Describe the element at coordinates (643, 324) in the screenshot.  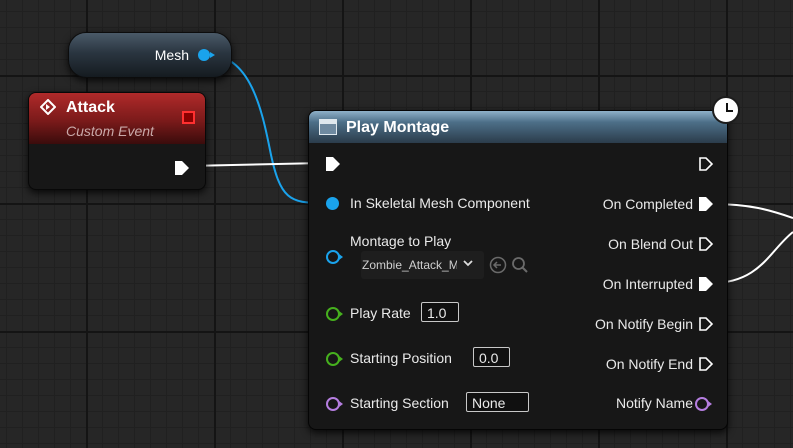
I see `on-notify-begin-label: On Notify Begin` at that location.